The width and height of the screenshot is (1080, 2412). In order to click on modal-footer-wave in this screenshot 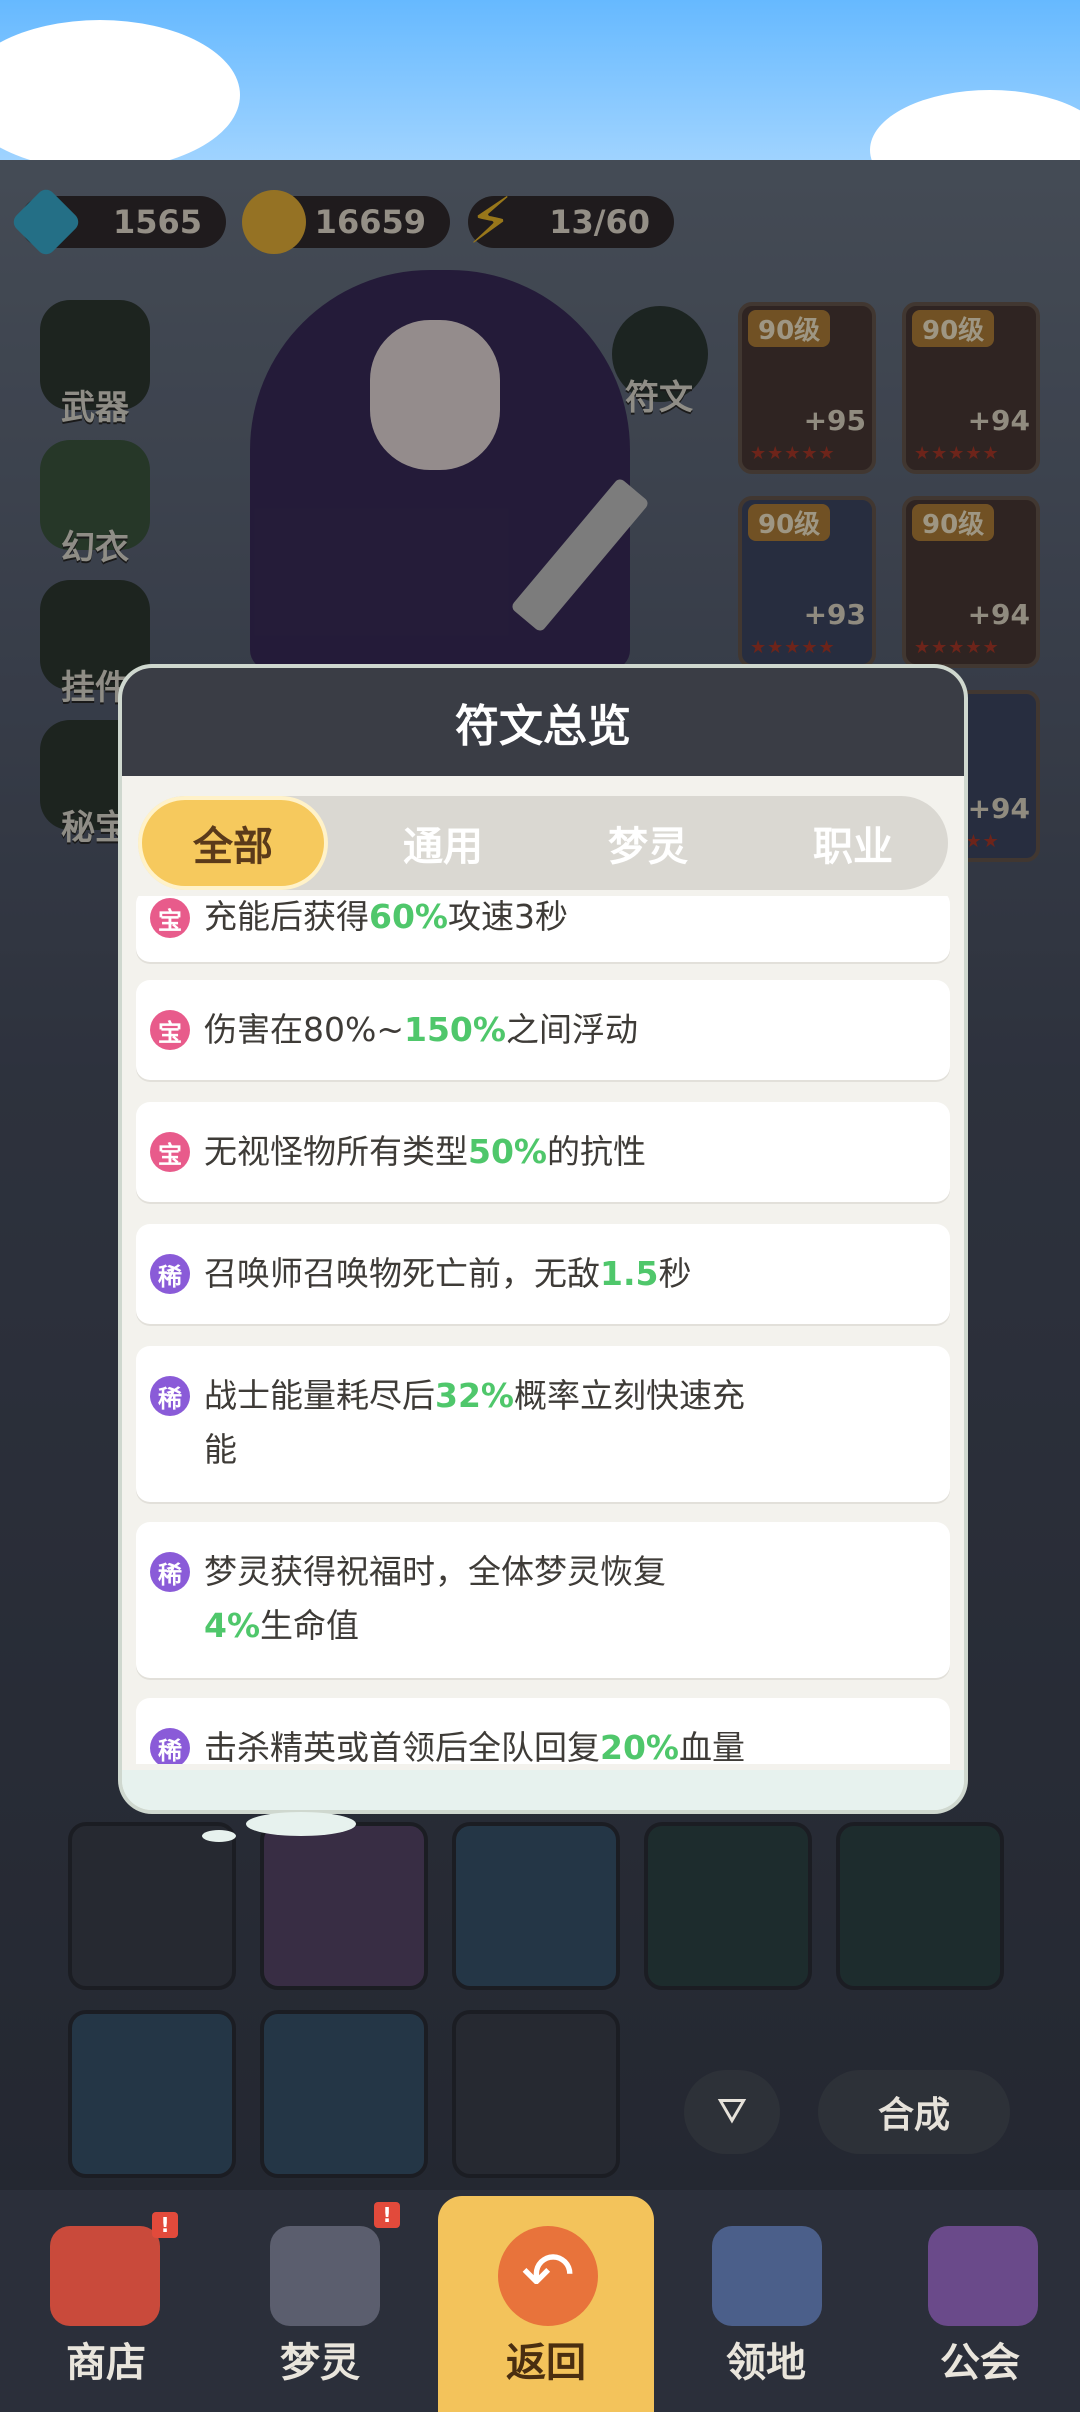, I will do `click(543, 1790)`.